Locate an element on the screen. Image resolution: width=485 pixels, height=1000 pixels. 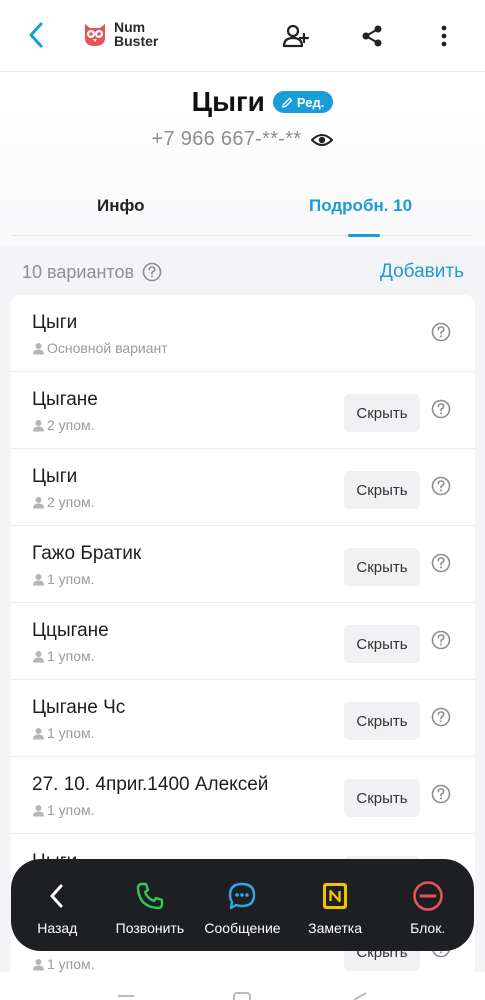
back-action-button: Назад is located at coordinates (57, 905).